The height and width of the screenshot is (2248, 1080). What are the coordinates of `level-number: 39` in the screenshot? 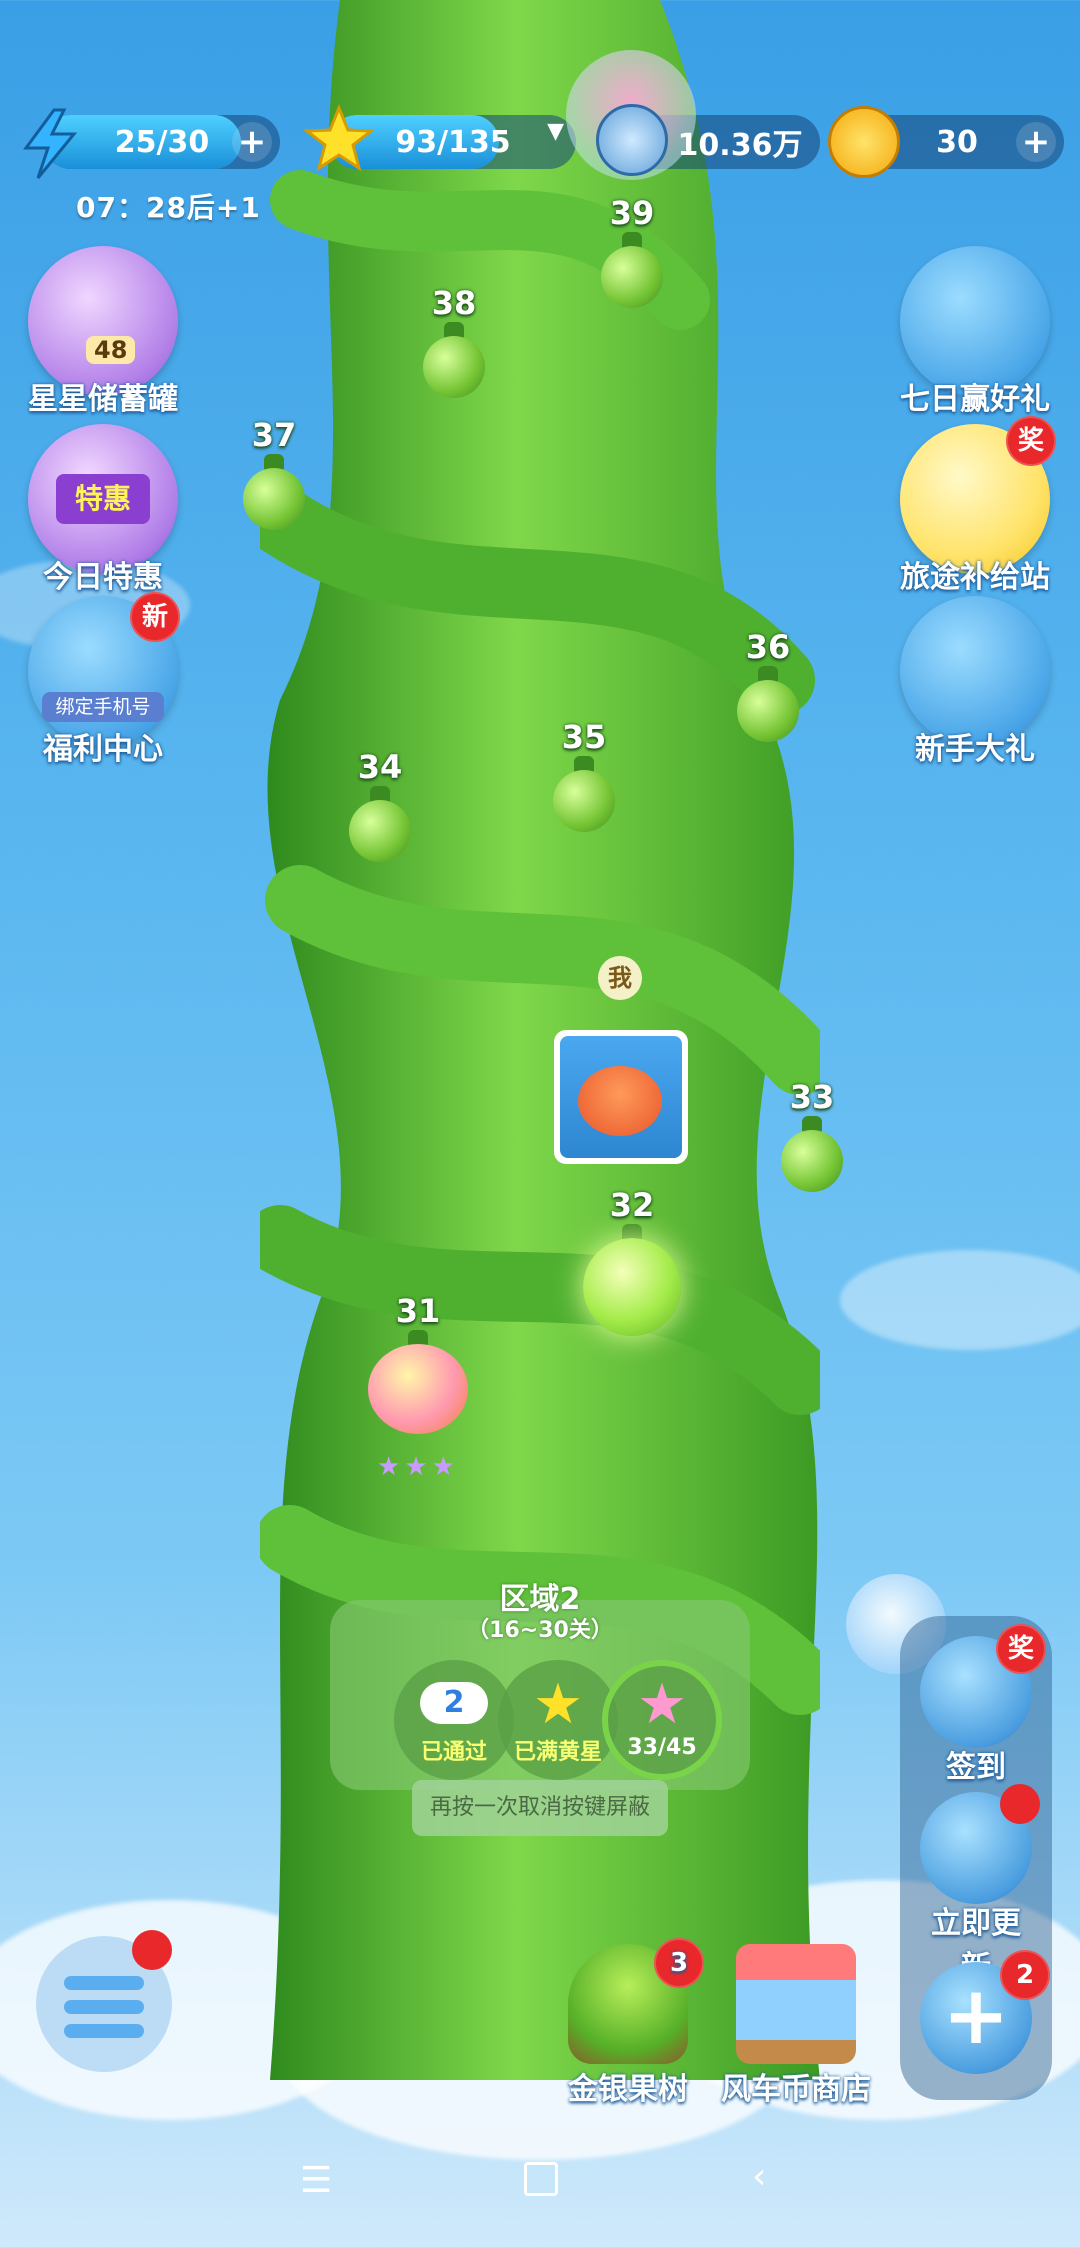 It's located at (632, 213).